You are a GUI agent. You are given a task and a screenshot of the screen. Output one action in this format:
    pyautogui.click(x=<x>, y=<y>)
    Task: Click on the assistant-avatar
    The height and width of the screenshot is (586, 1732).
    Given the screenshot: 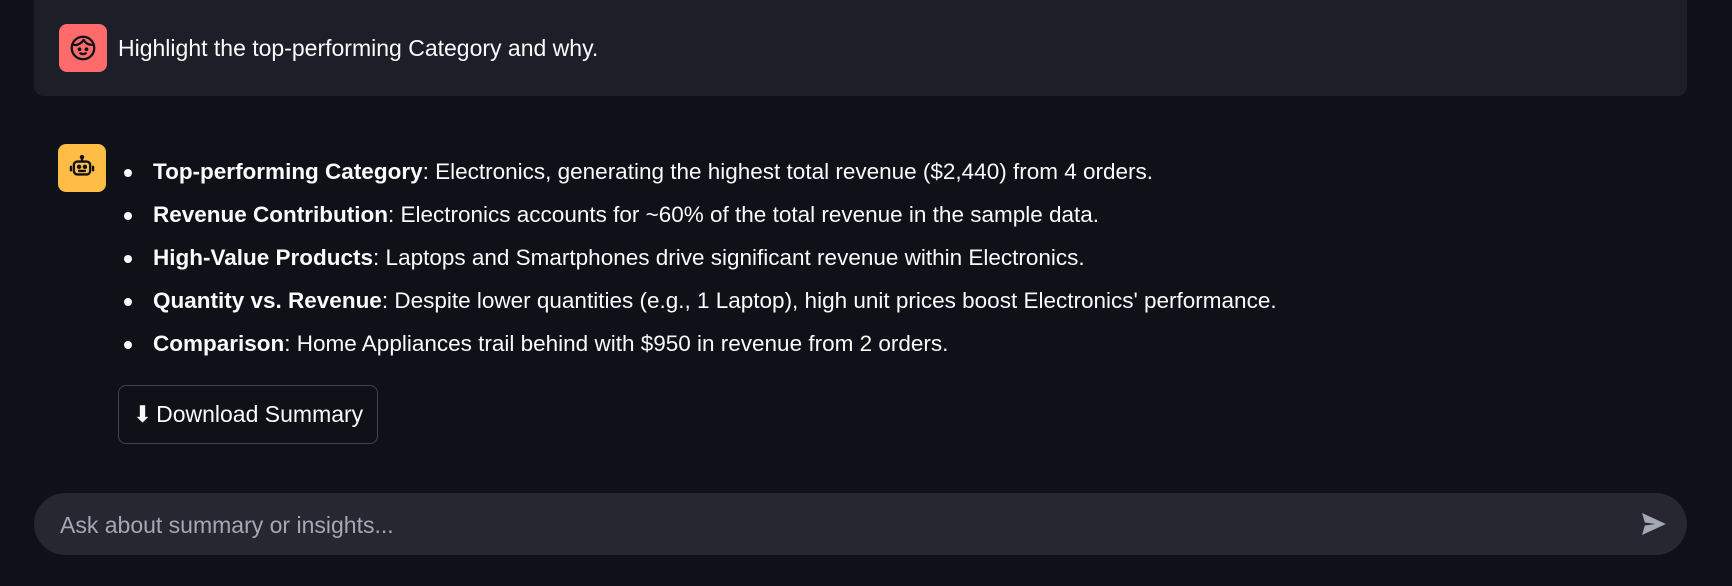 What is the action you would take?
    pyautogui.click(x=82, y=168)
    